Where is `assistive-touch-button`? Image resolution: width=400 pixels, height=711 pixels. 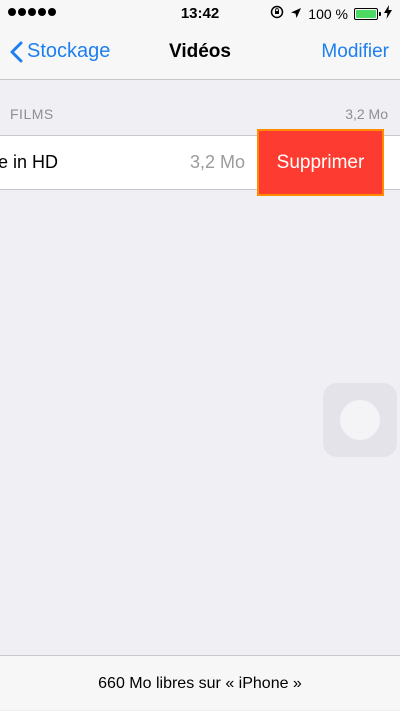 assistive-touch-button is located at coordinates (360, 420).